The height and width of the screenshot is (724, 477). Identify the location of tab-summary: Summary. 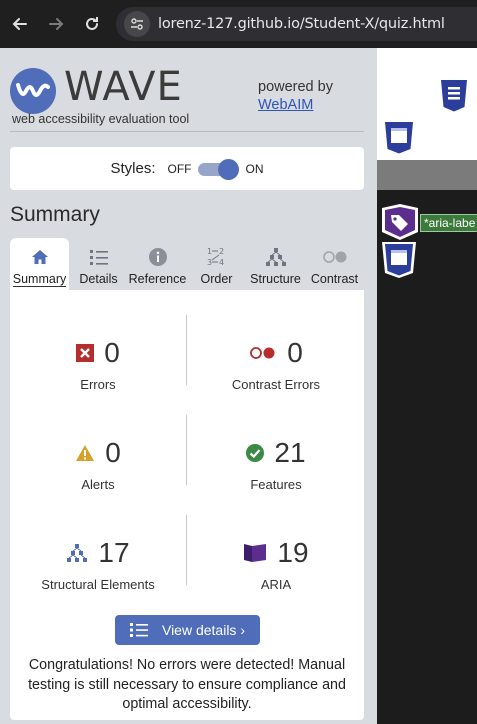
(39, 264).